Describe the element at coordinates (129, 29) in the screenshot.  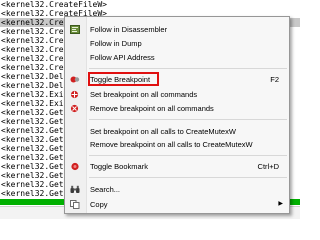
I see `menu-item-label: Follow in Disassembler` at that location.